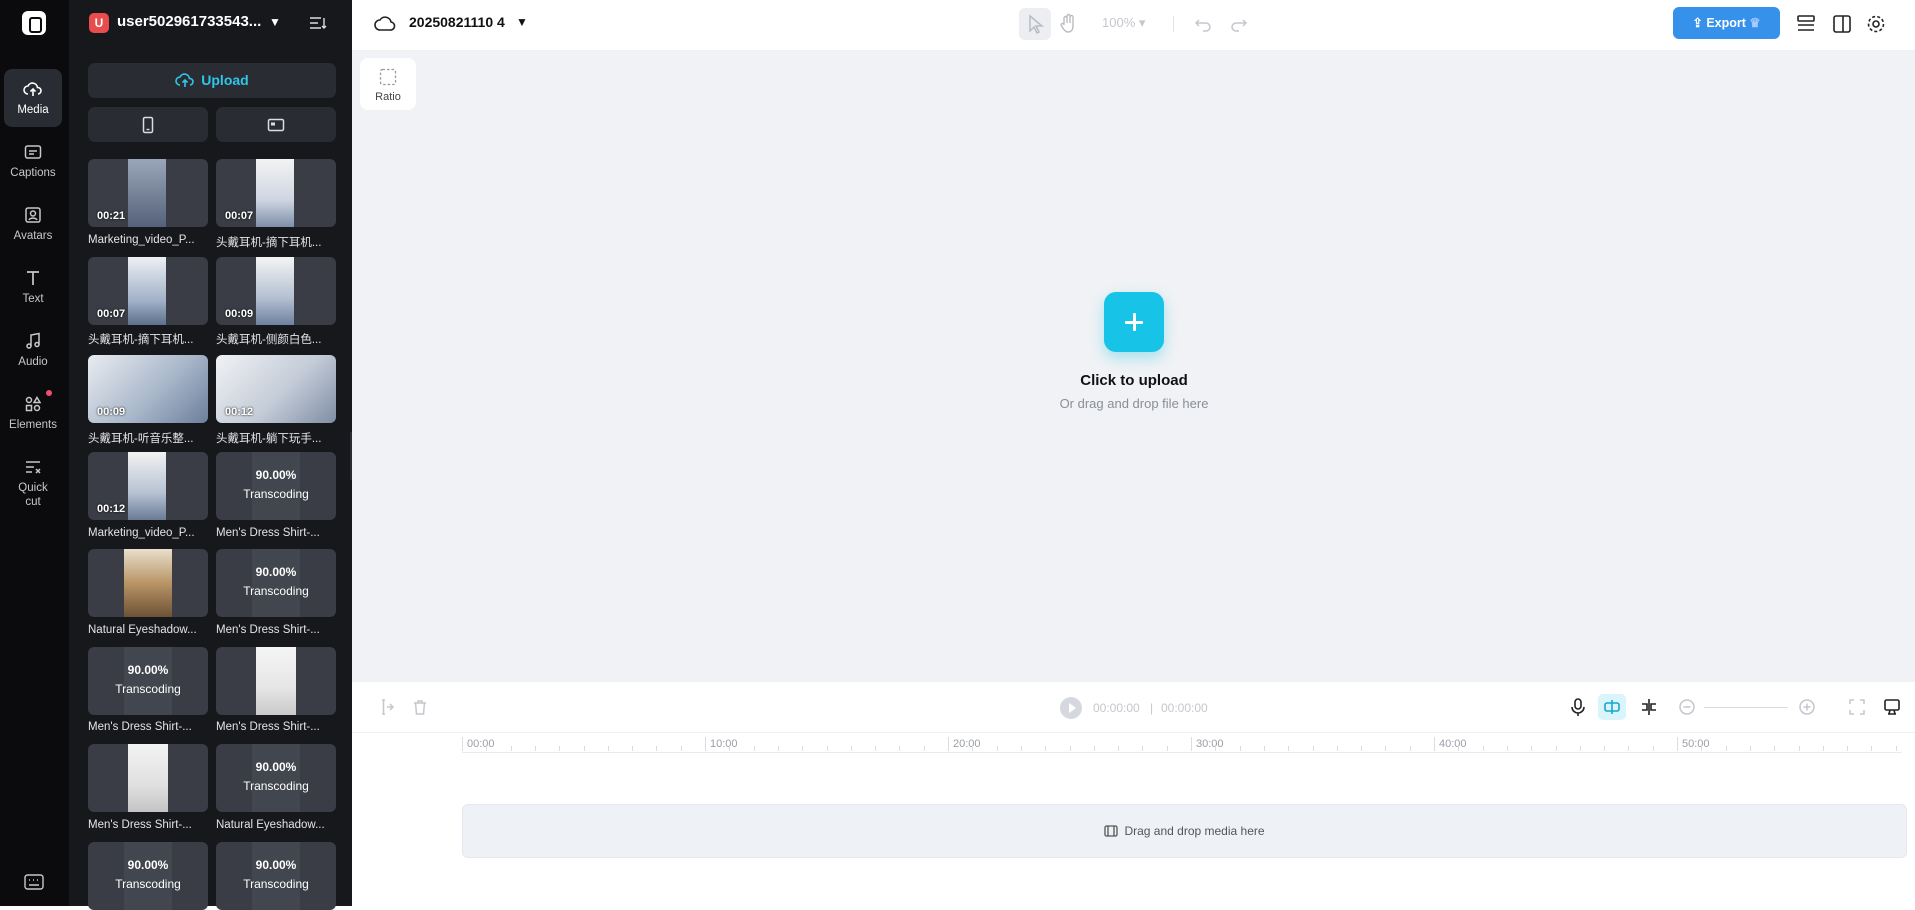 This screenshot has width=1915, height=910. What do you see at coordinates (1842, 24) in the screenshot?
I see `panel-layout-icon` at bounding box center [1842, 24].